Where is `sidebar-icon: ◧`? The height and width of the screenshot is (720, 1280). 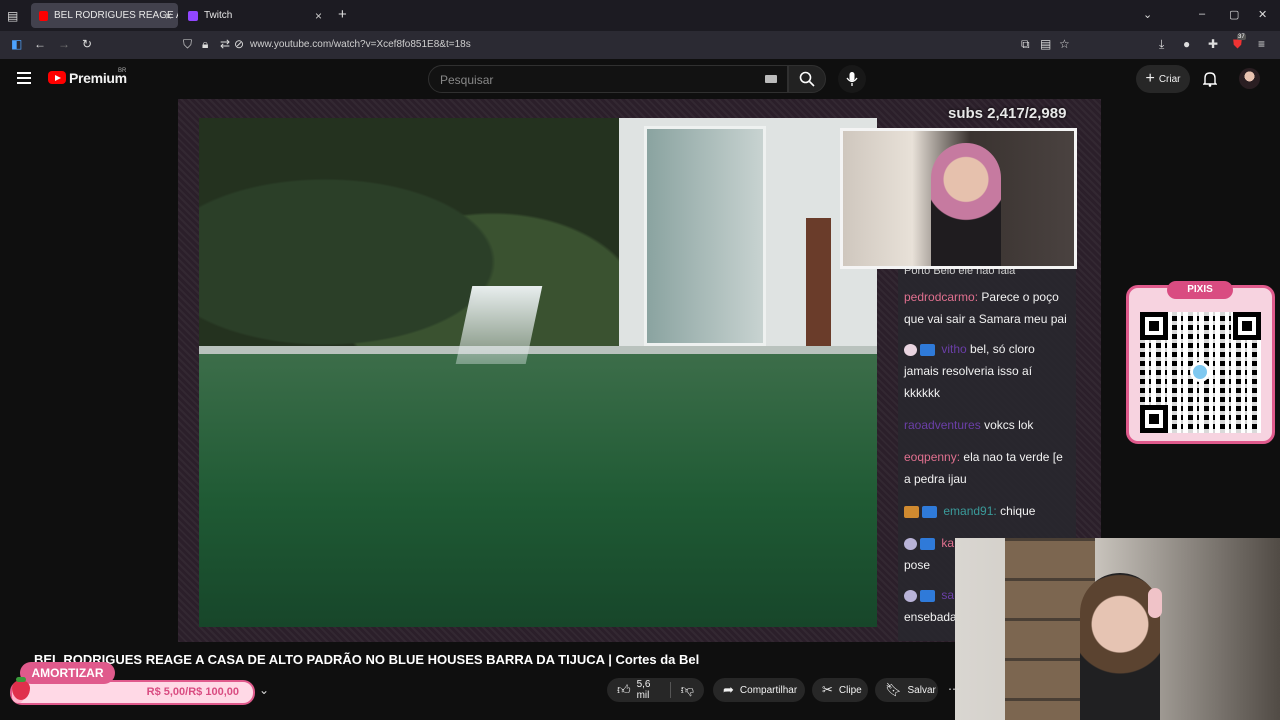
sidebar-icon: ◧ is located at coordinates (16, 44).